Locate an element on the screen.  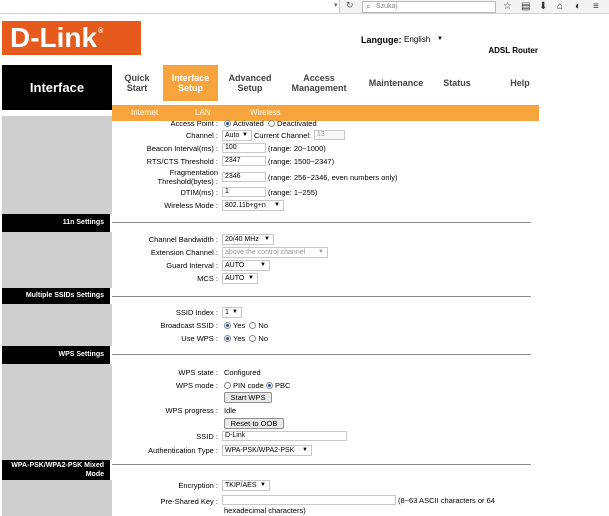
authentication-type-label: Authentication Type : is located at coordinates (183, 450).